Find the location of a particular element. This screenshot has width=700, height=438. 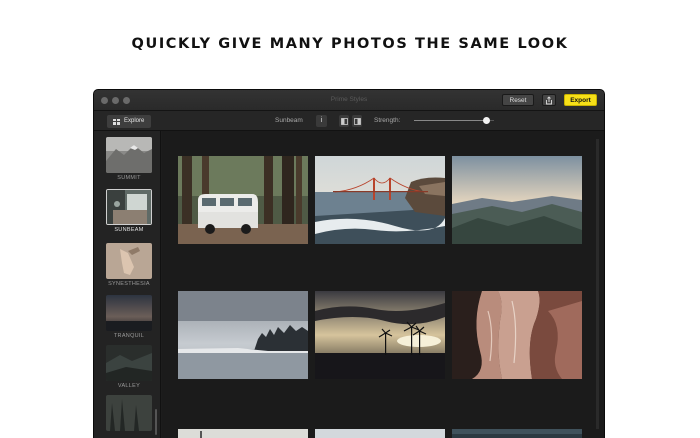

title-bar: Prime Styles Reset Export is located at coordinates (349, 100).